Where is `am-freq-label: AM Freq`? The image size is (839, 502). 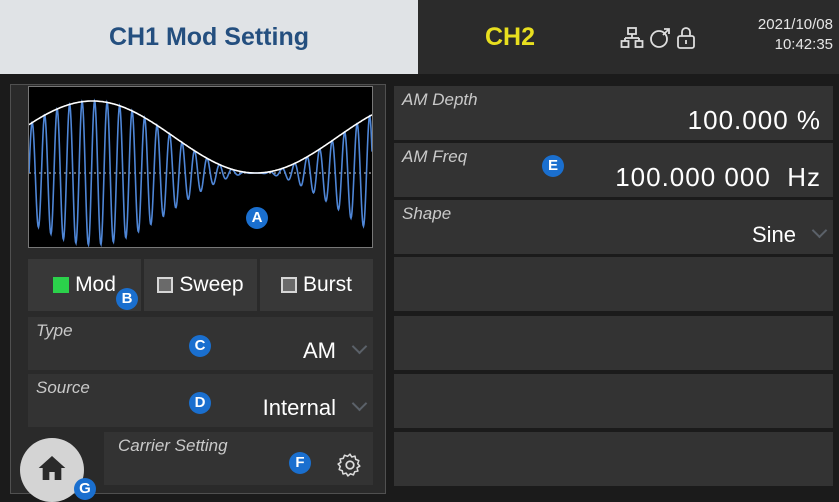
am-freq-label: AM Freq is located at coordinates (435, 156).